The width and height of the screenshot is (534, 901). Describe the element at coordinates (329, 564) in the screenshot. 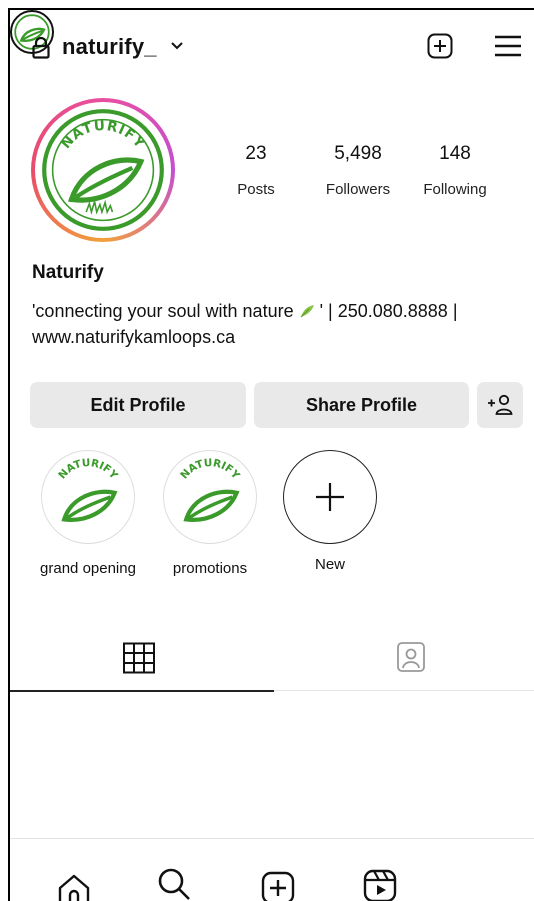

I see `highlight-label: New` at that location.